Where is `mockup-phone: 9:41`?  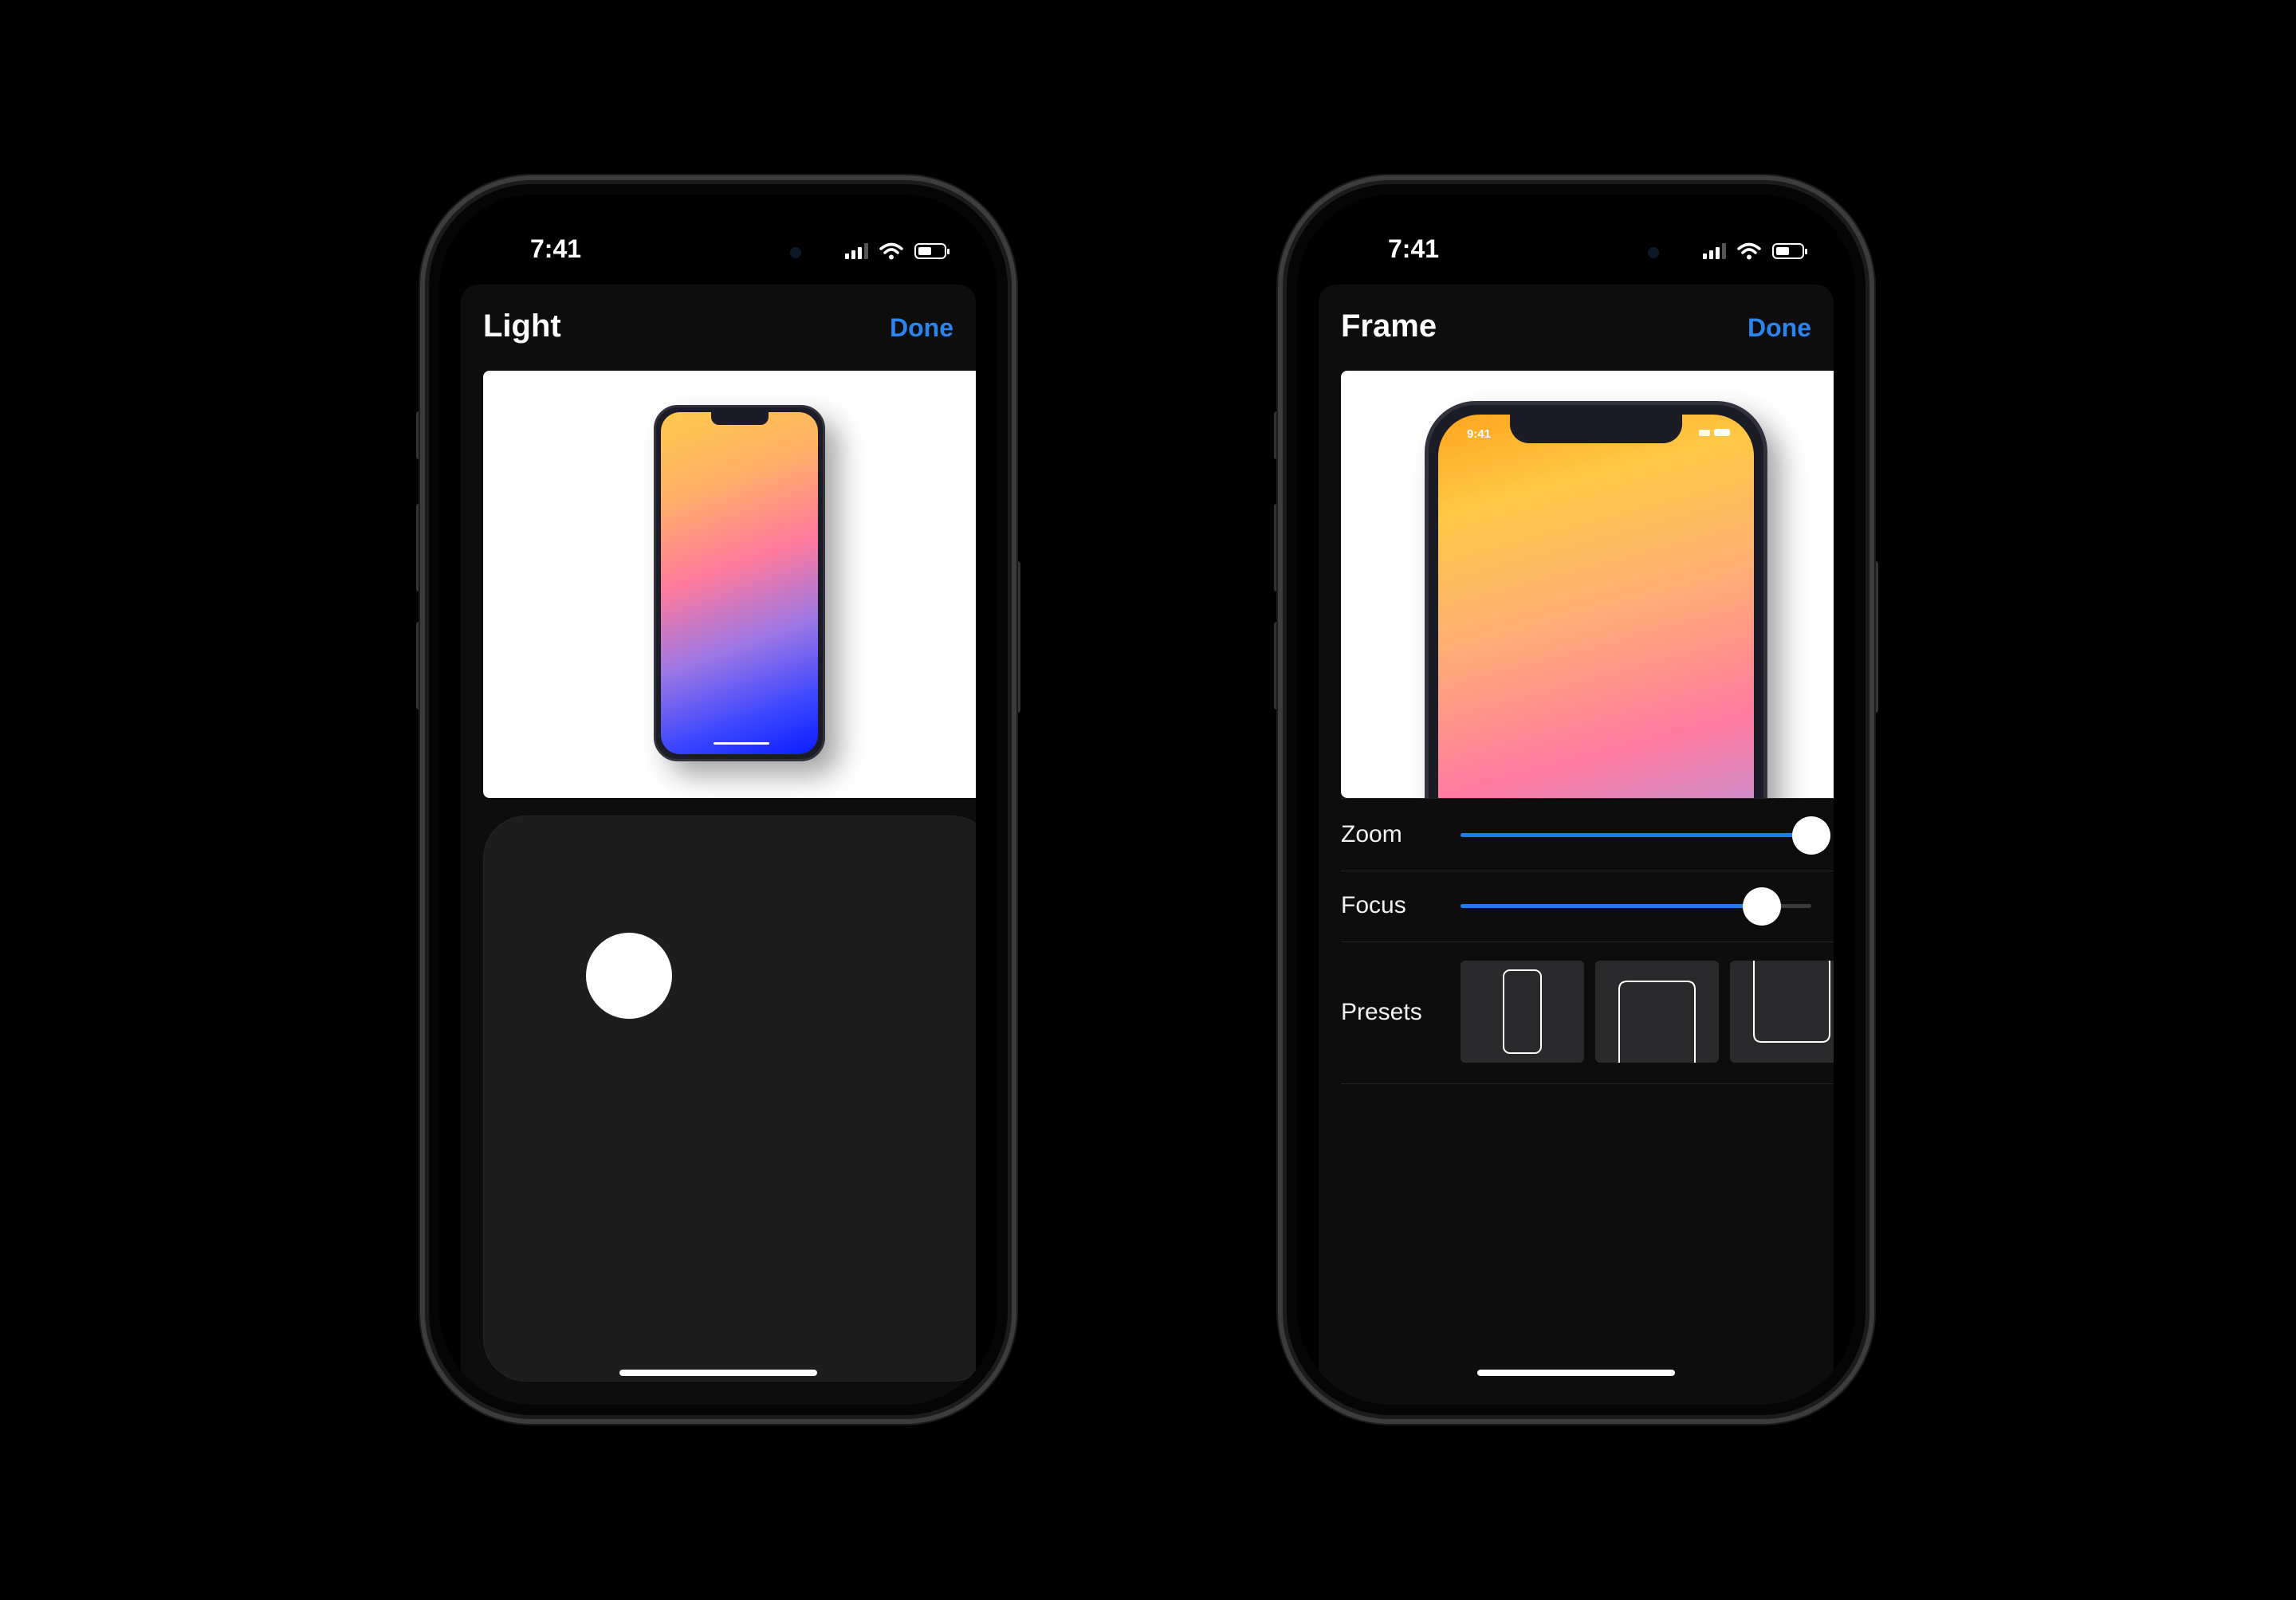 mockup-phone: 9:41 is located at coordinates (1596, 599).